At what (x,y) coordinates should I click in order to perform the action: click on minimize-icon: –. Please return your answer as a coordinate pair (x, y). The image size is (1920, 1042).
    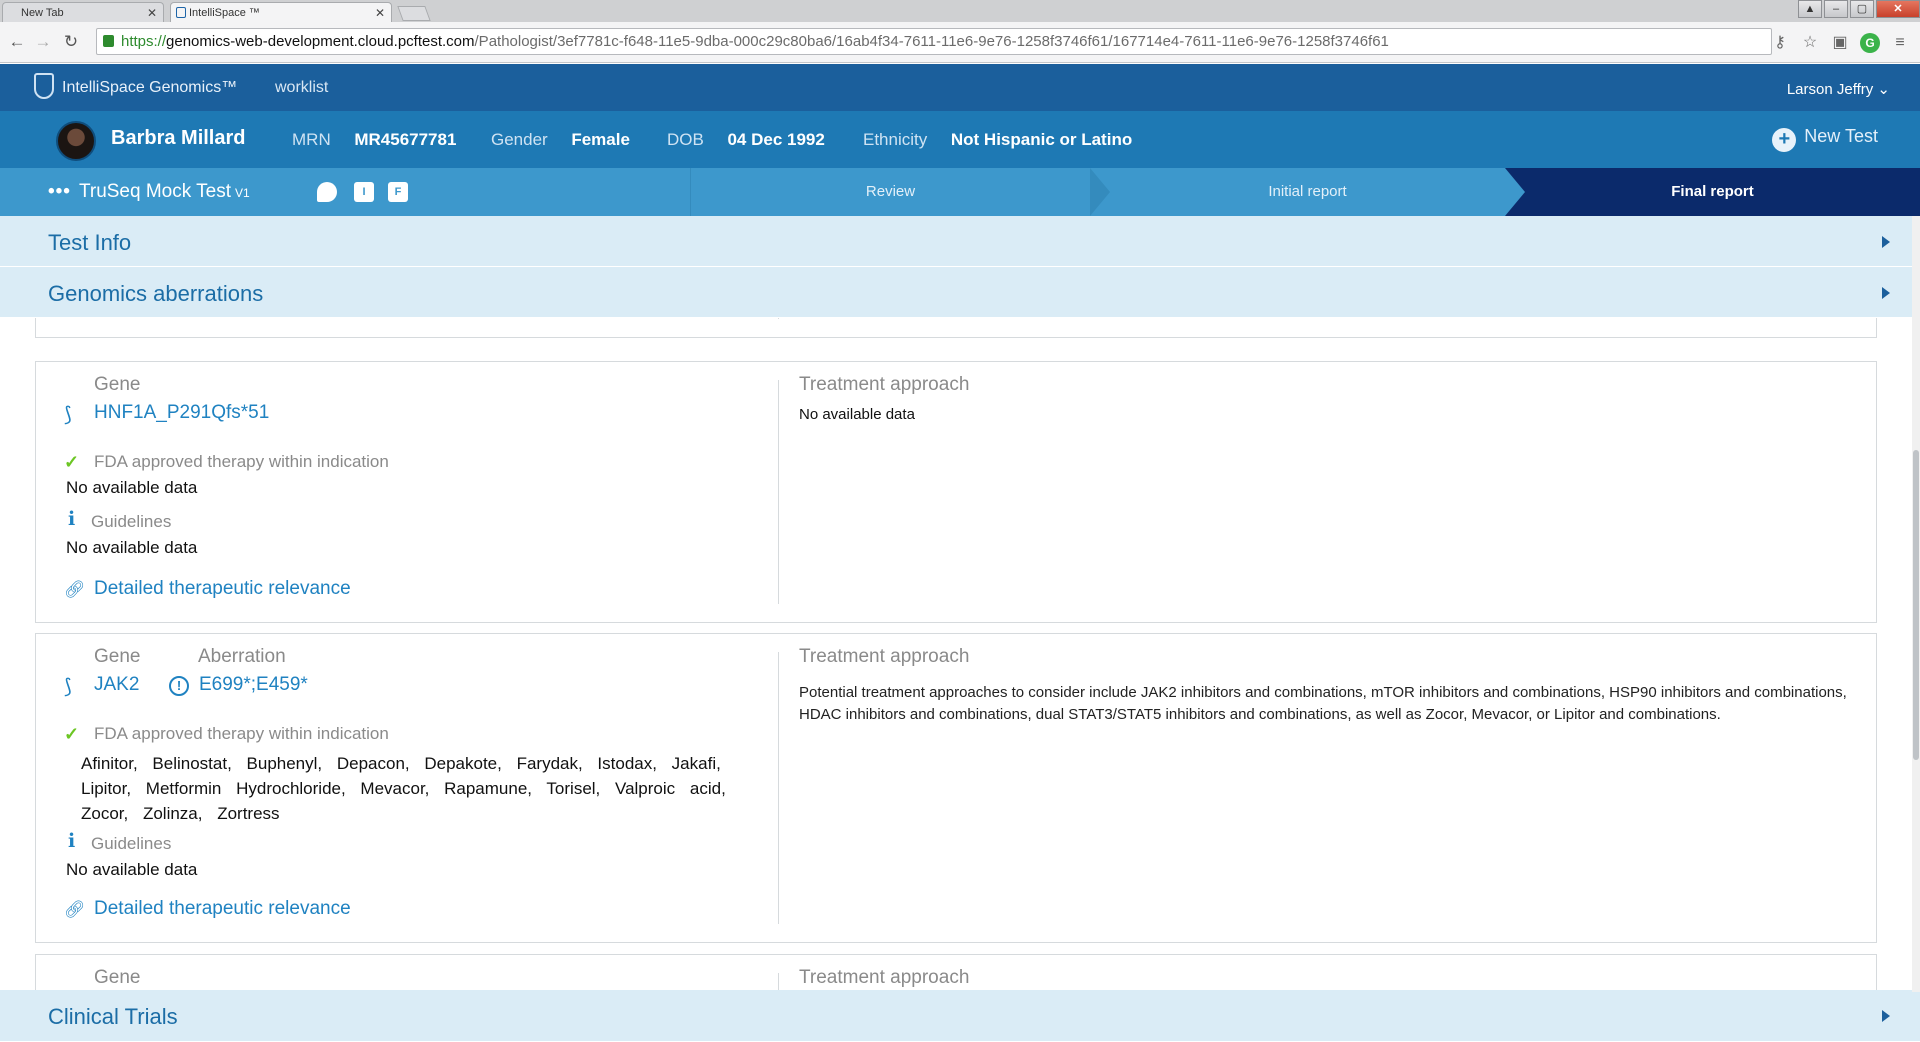
    Looking at the image, I should click on (1836, 9).